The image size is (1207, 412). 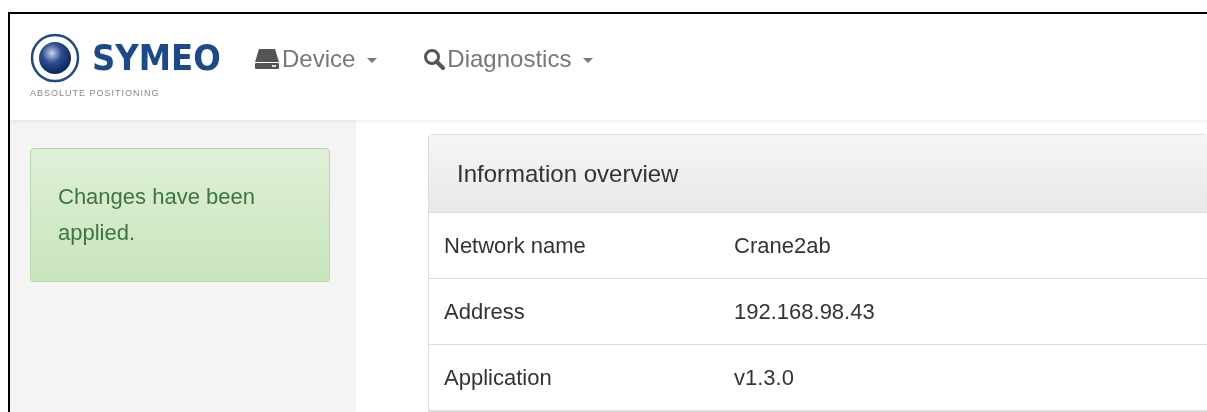 I want to click on nav-menu: Diagnostics, so click(x=509, y=59).